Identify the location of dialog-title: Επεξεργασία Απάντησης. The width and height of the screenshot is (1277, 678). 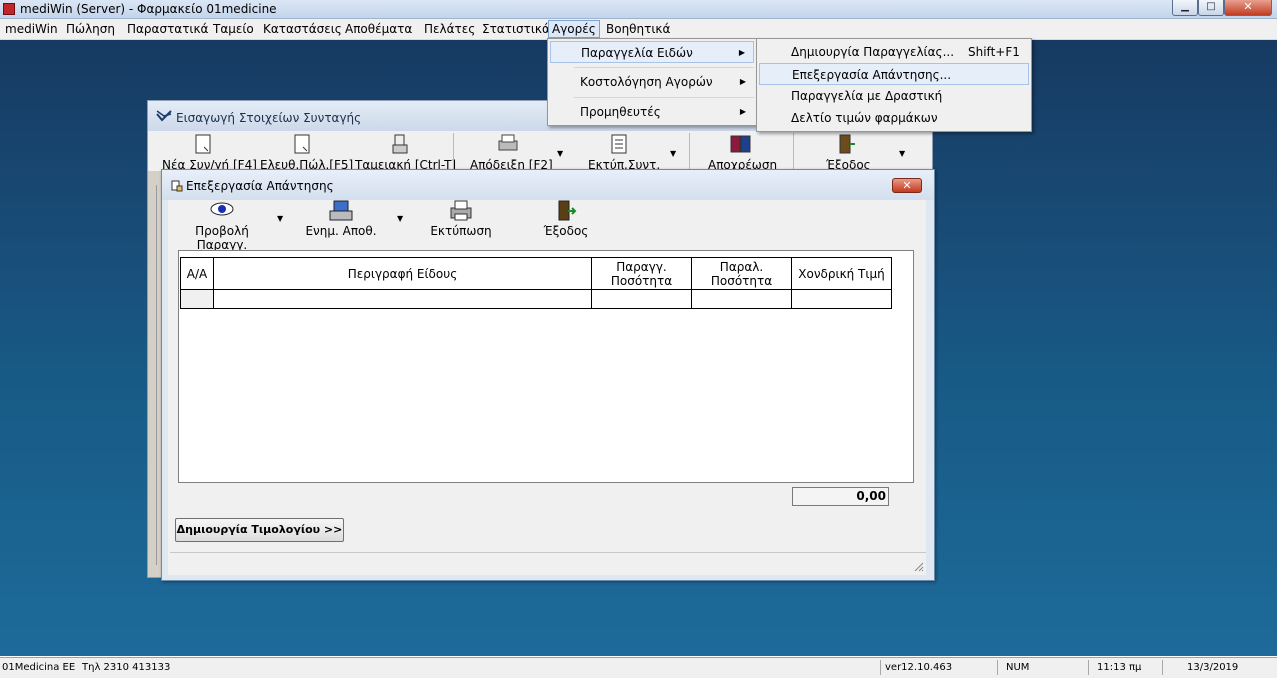
(260, 186).